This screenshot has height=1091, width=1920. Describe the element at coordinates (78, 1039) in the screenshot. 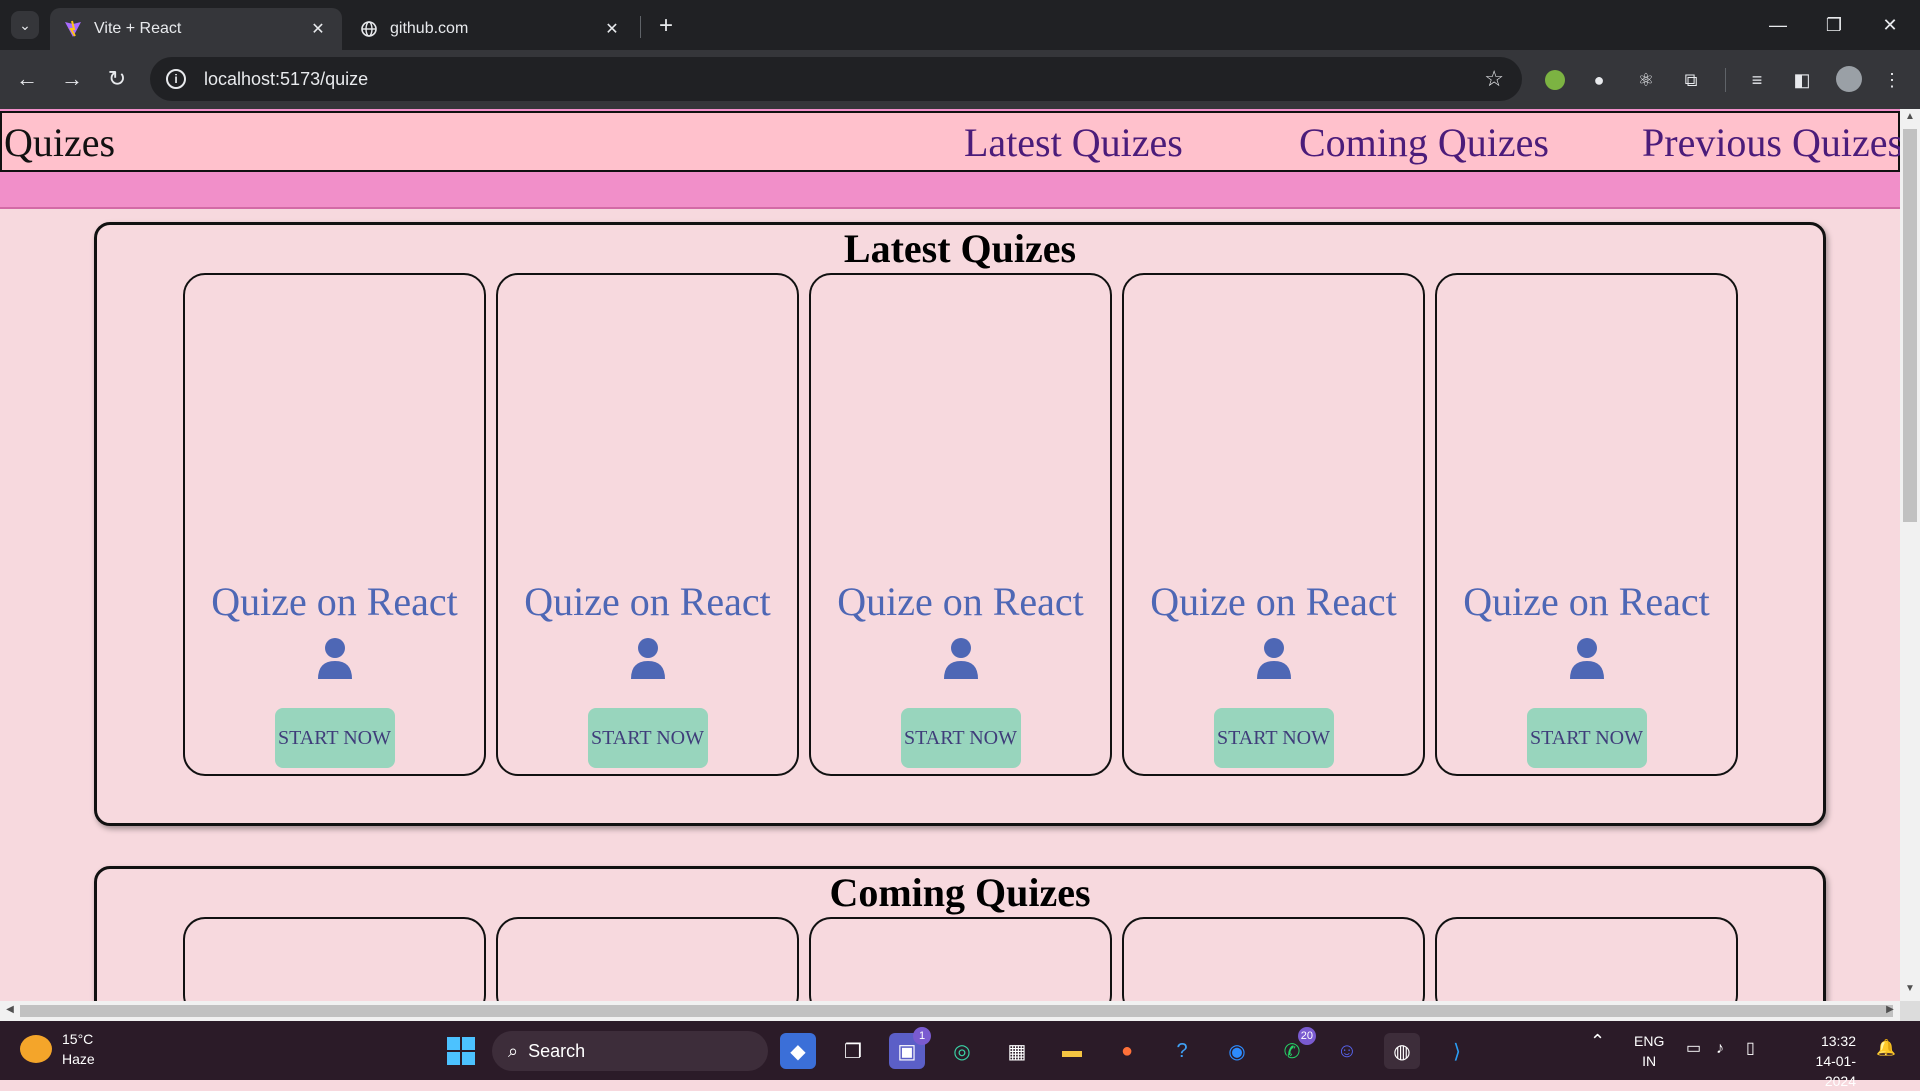

I see `weather-temp: 15°C` at that location.